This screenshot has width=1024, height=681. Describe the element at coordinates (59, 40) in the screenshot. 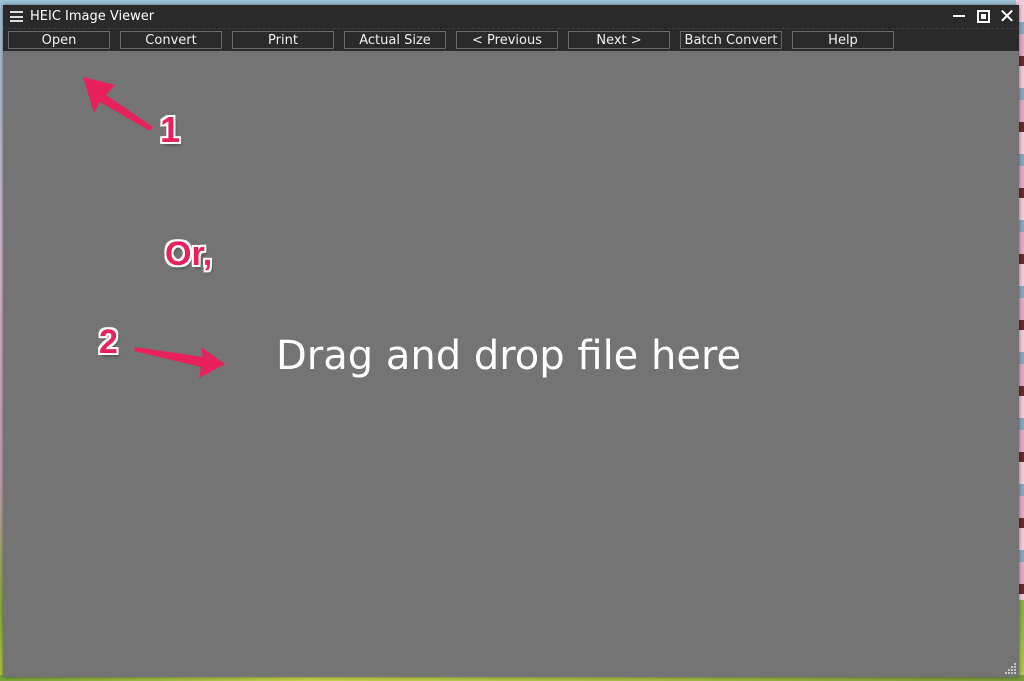

I see `open-button: Open` at that location.